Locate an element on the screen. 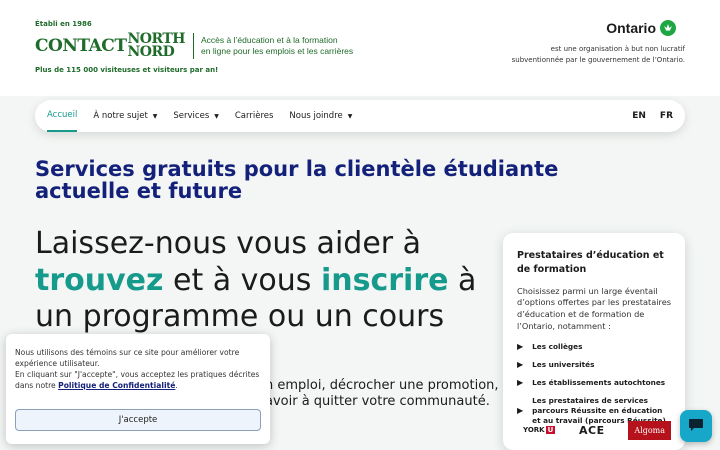 This screenshot has width=720, height=450. hero-word-find: trouvez is located at coordinates (99, 280).